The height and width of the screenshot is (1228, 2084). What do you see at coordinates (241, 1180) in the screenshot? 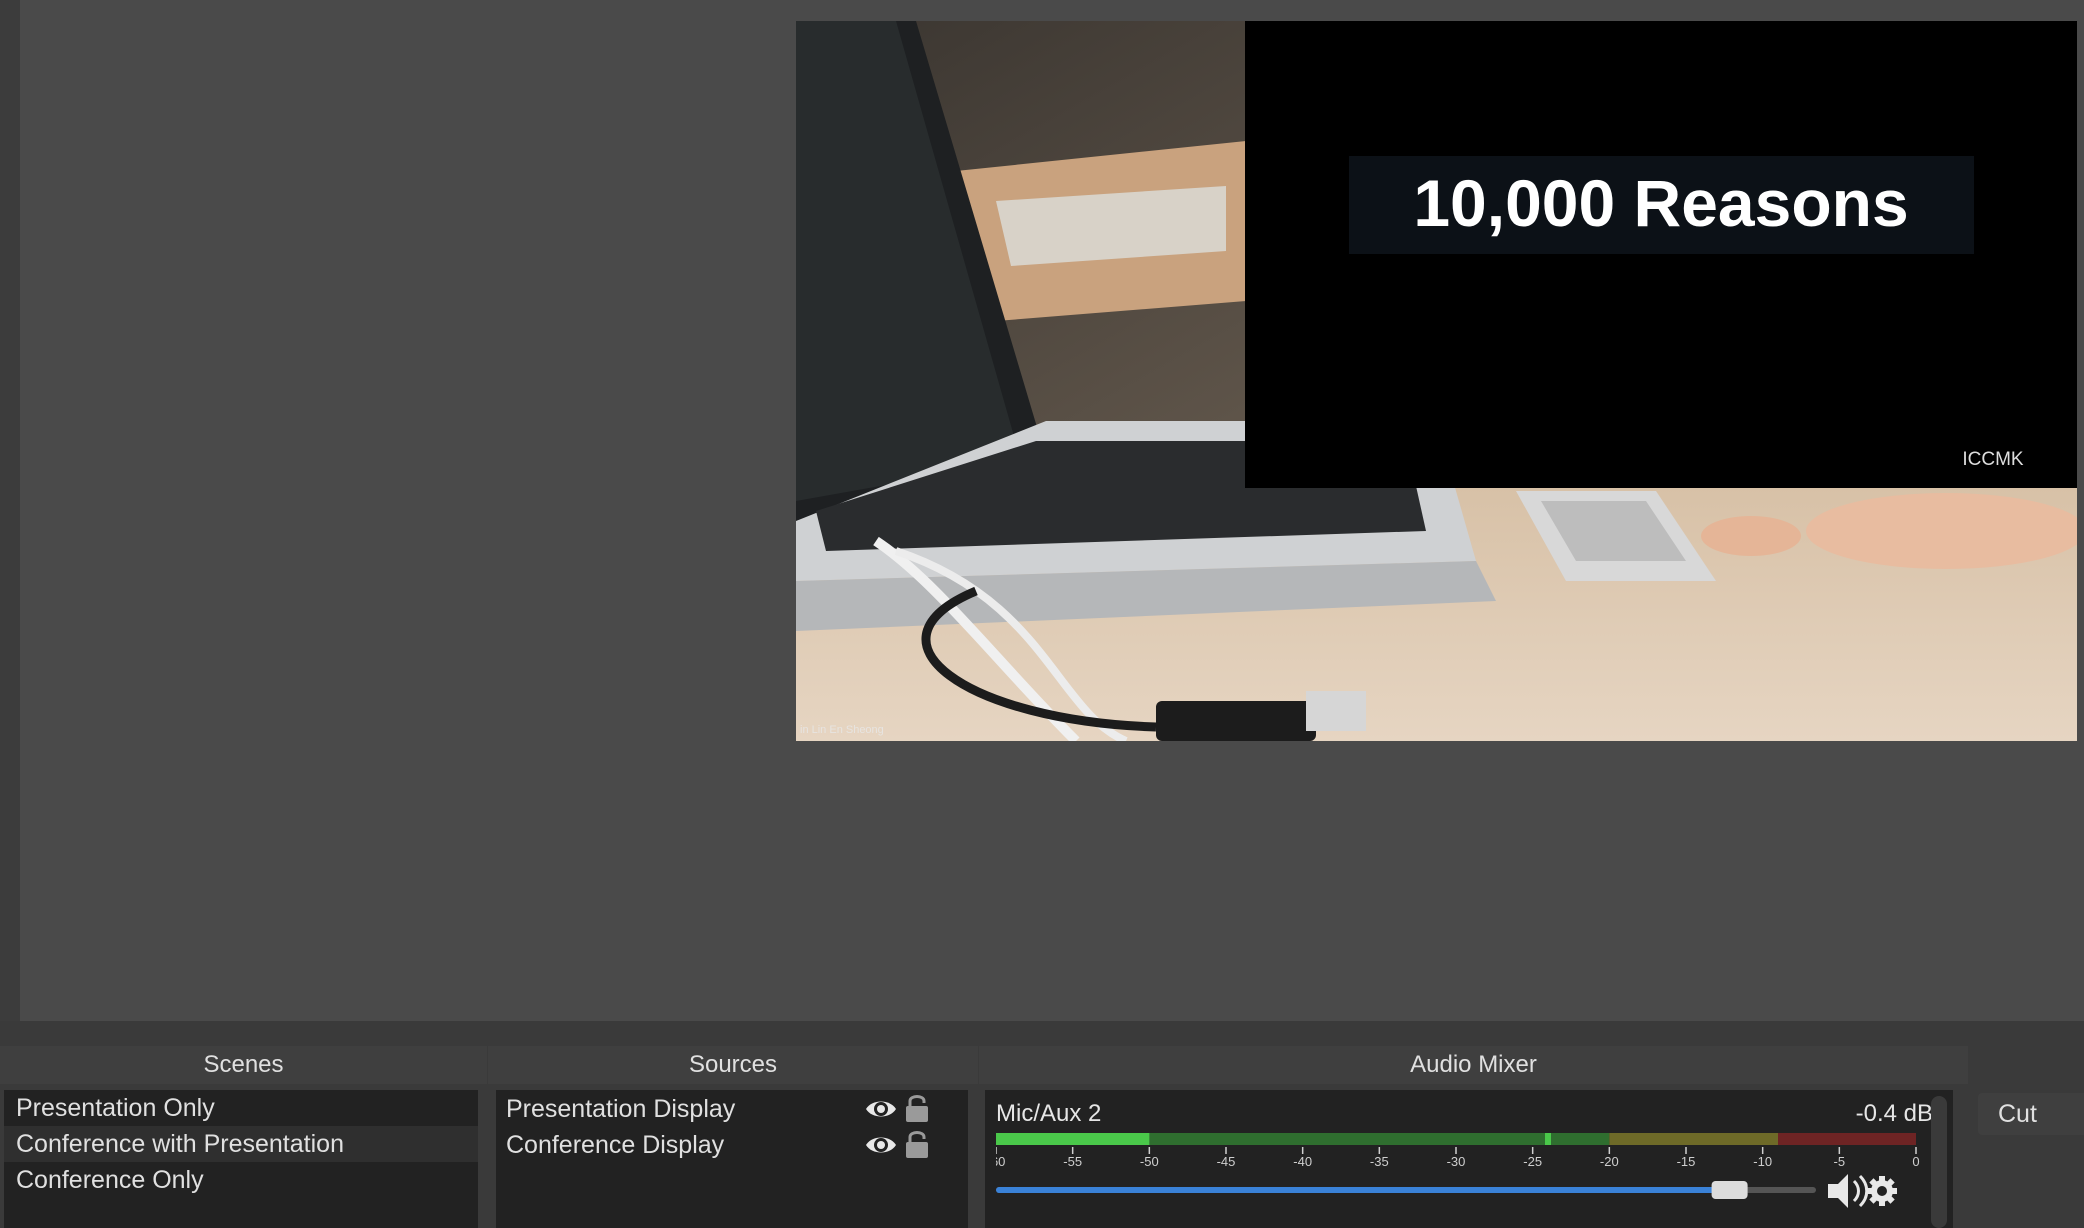
I see `scene-item: Conference Only` at bounding box center [241, 1180].